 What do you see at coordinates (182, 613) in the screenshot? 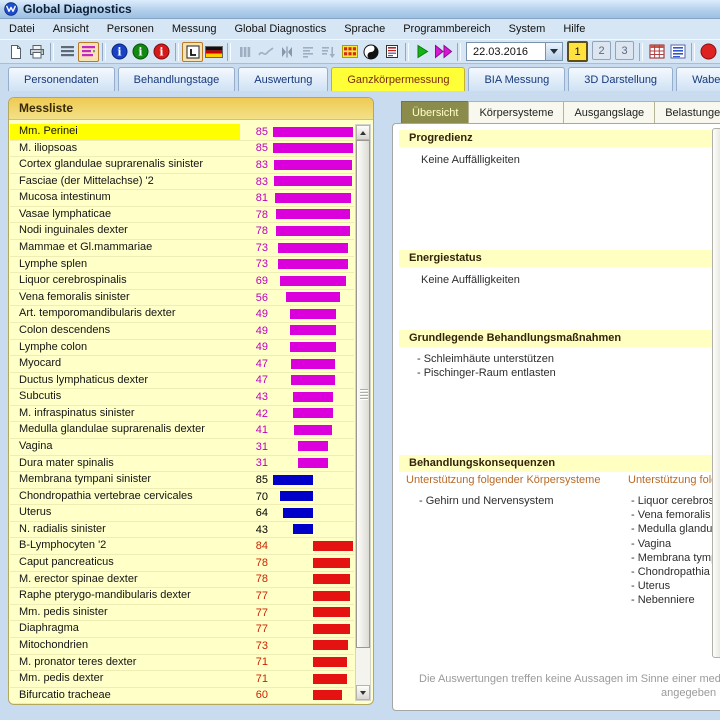
I see `list-item: Mm. pedis sinister 77` at bounding box center [182, 613].